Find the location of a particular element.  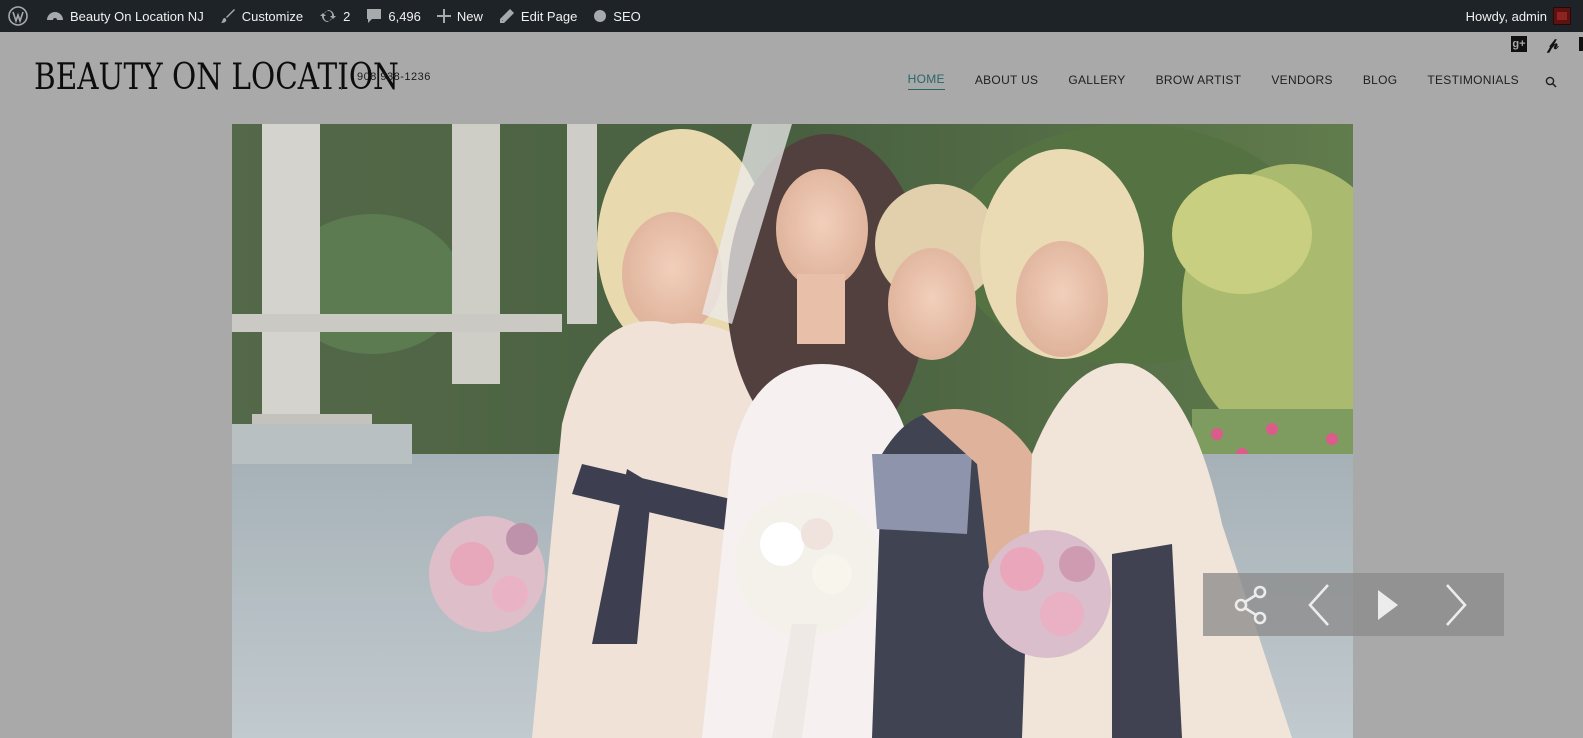

play-icon is located at coordinates (1387, 604).